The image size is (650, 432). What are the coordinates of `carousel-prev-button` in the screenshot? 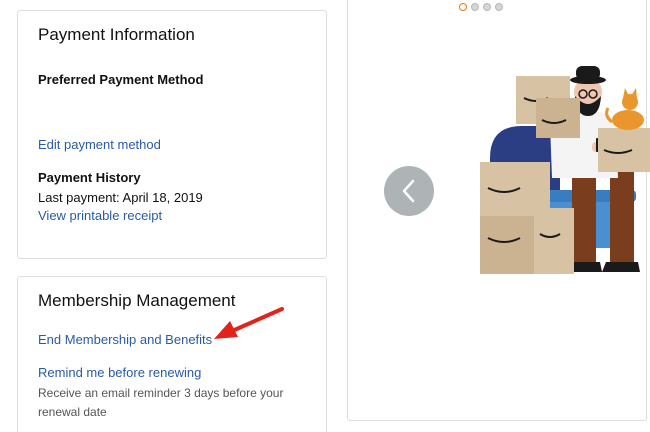 It's located at (409, 191).